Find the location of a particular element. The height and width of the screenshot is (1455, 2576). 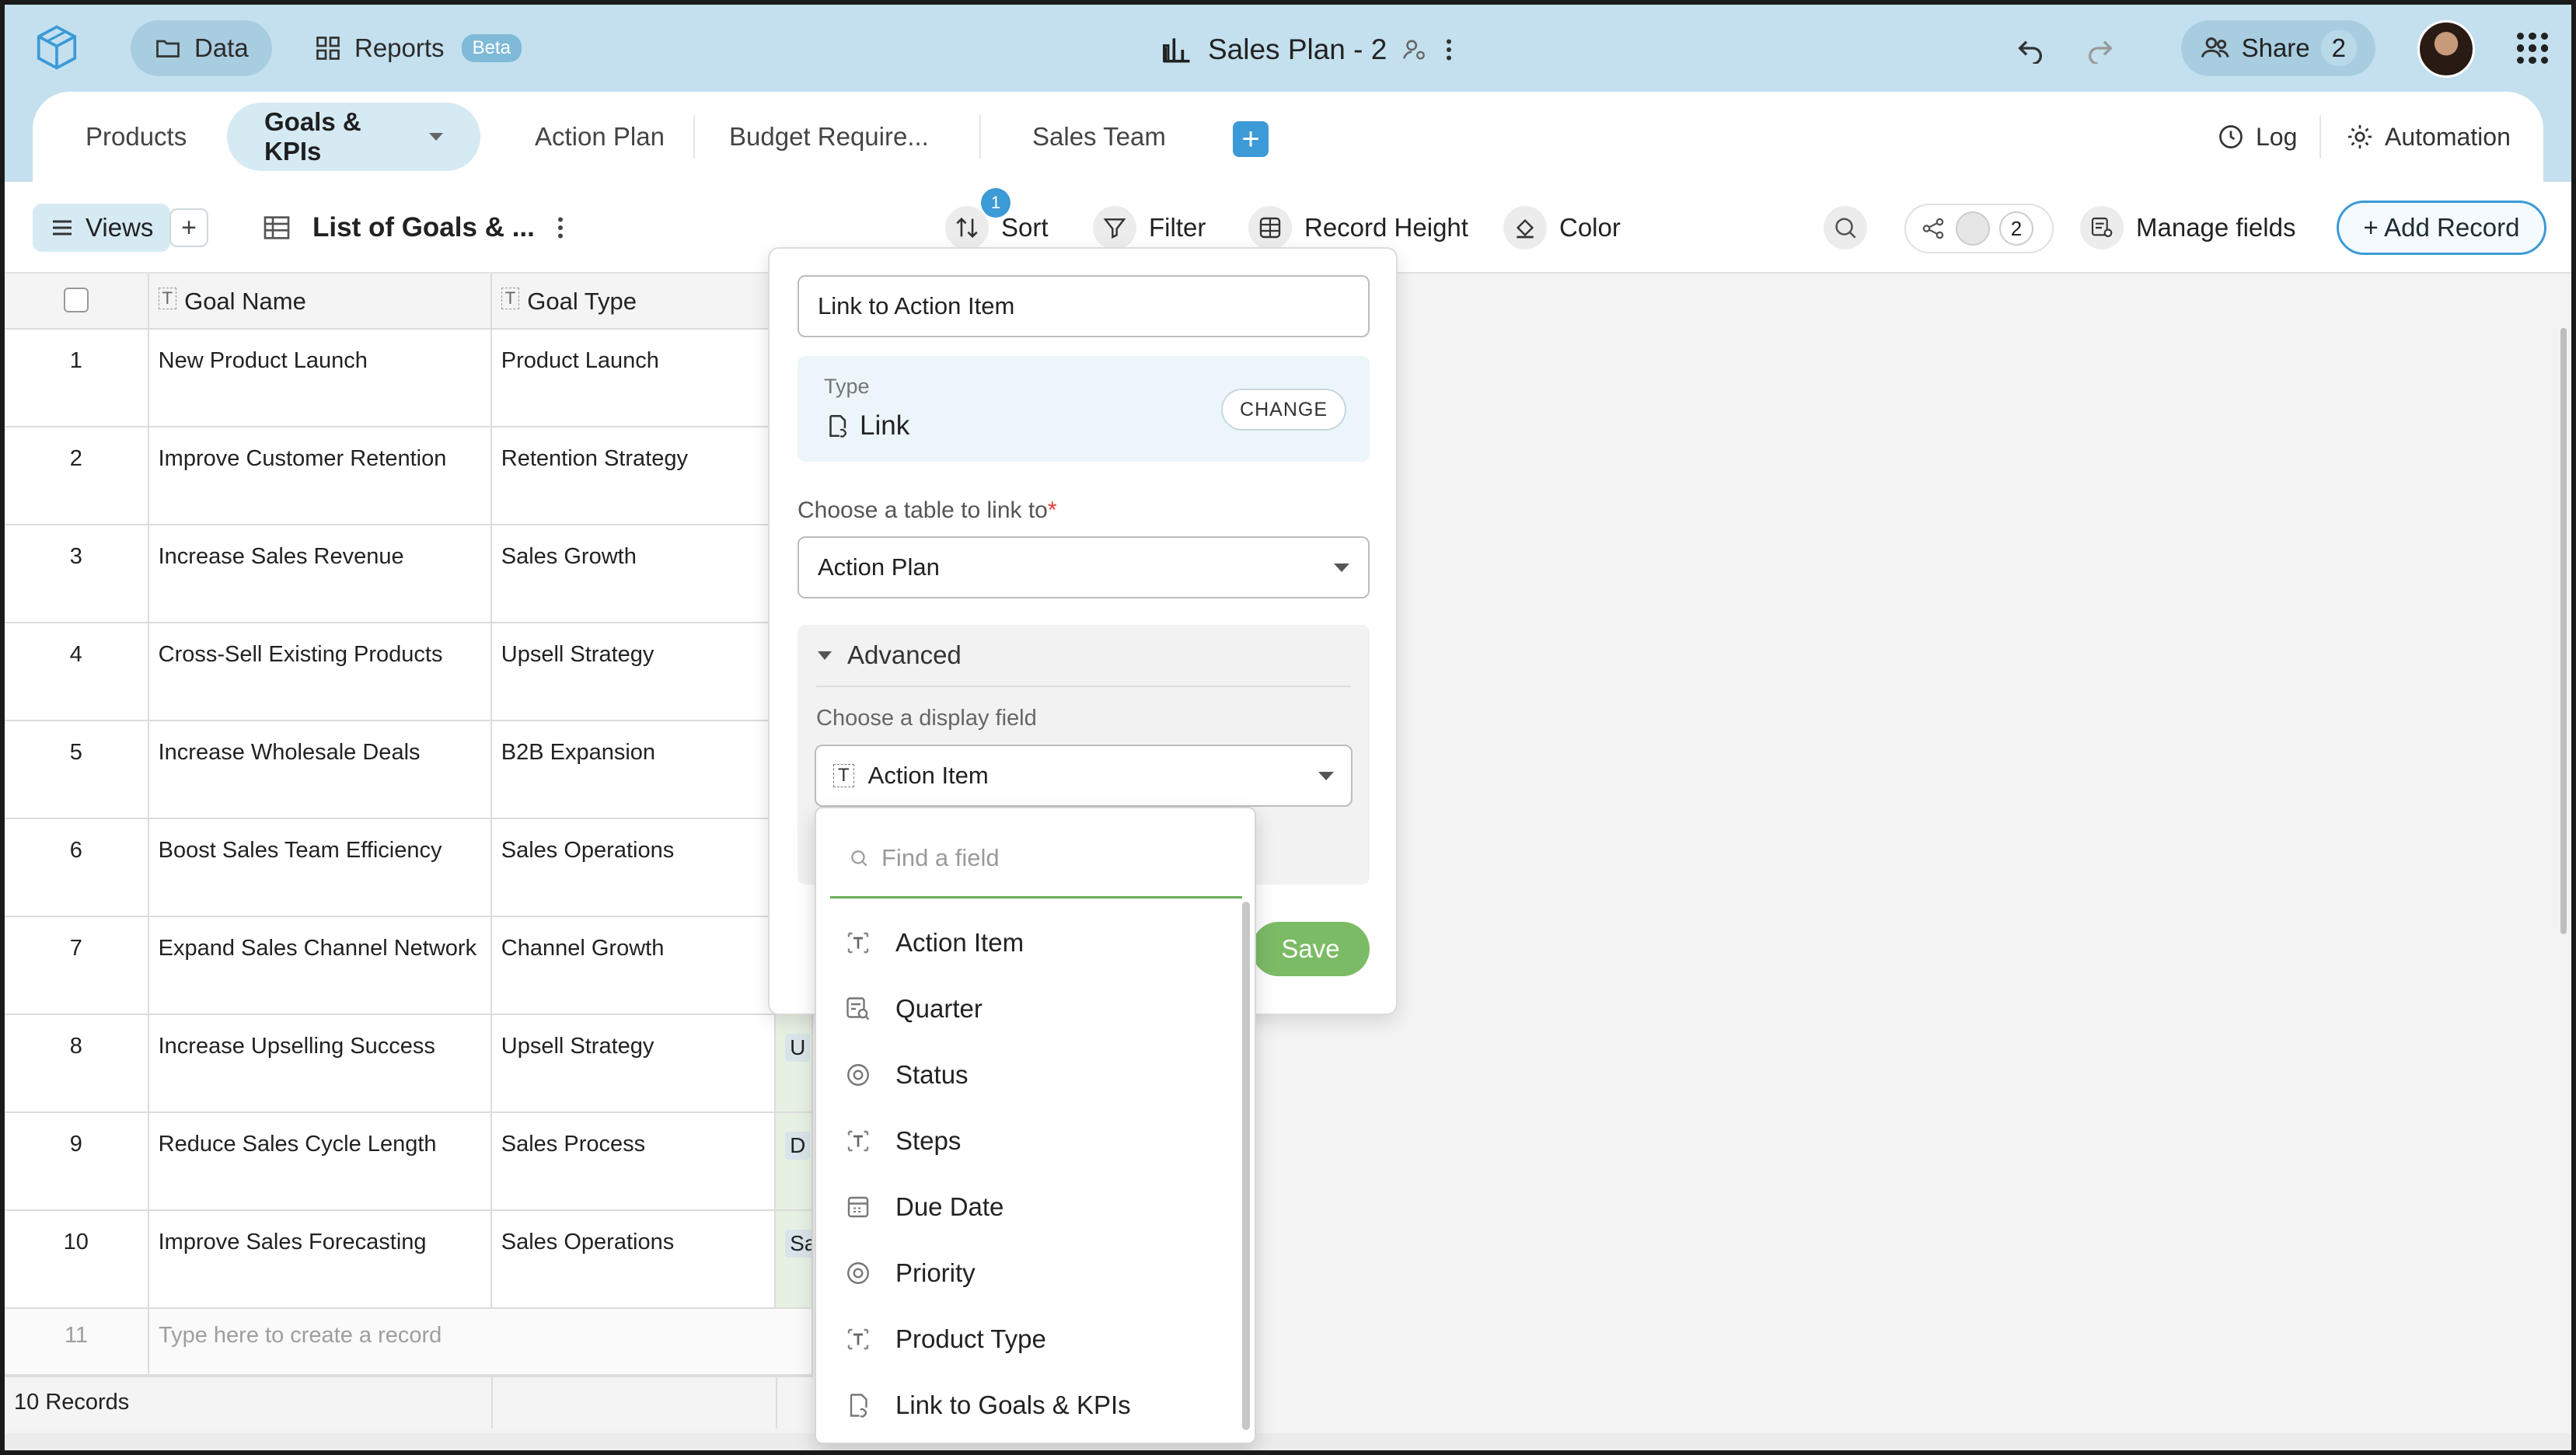

dropdown-scrollbar is located at coordinates (1246, 1166).